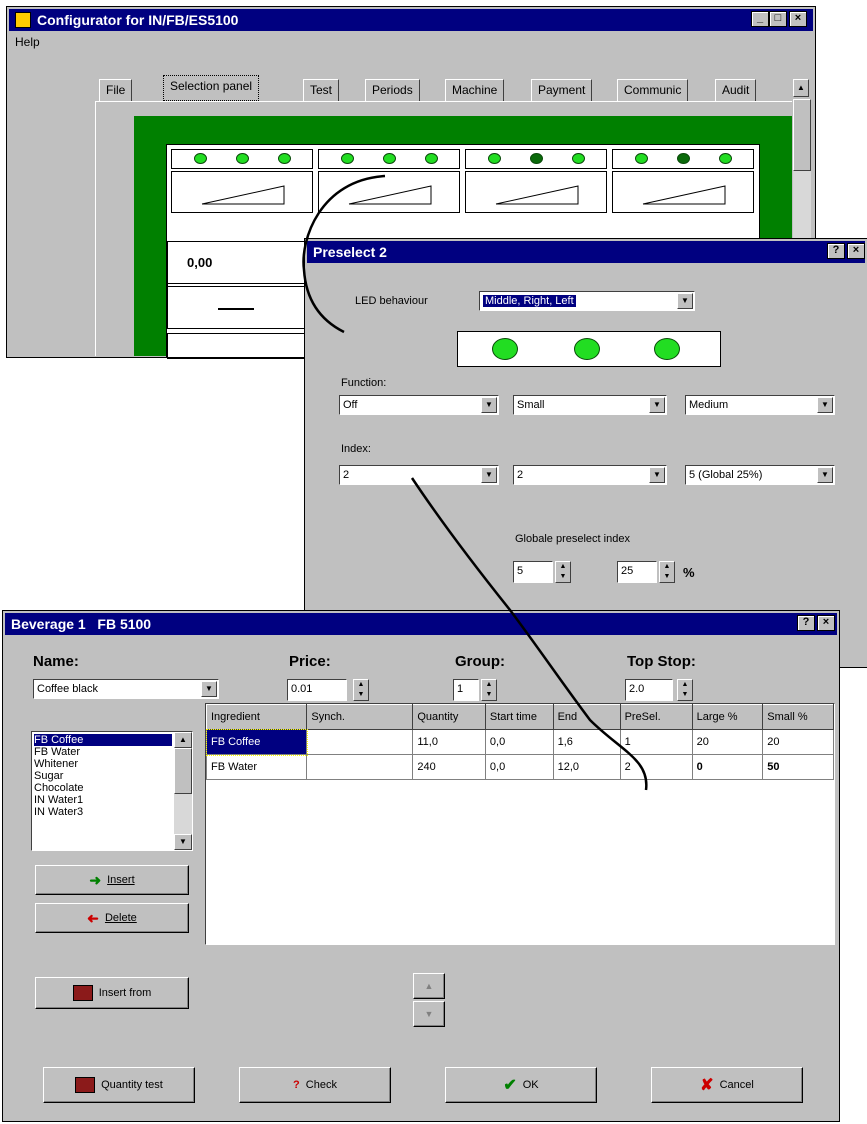  I want to click on list-item: IN Water3, so click(103, 812).